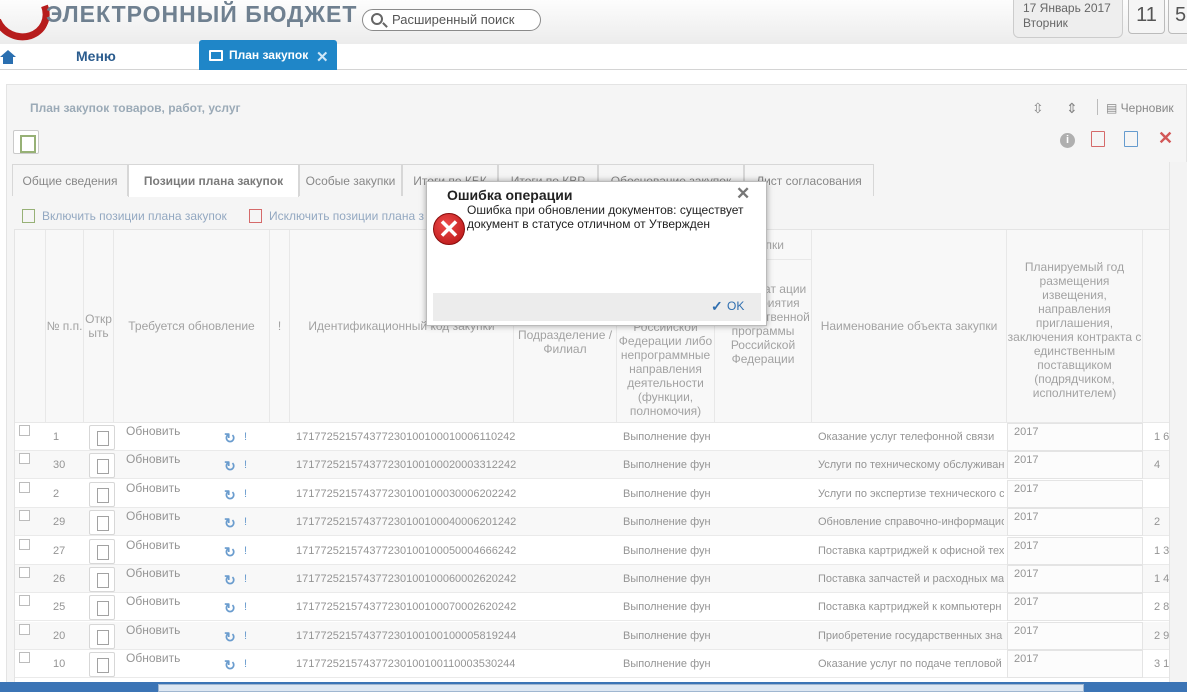  I want to click on advanced-search-input: Расширенный поиск, so click(451, 20).